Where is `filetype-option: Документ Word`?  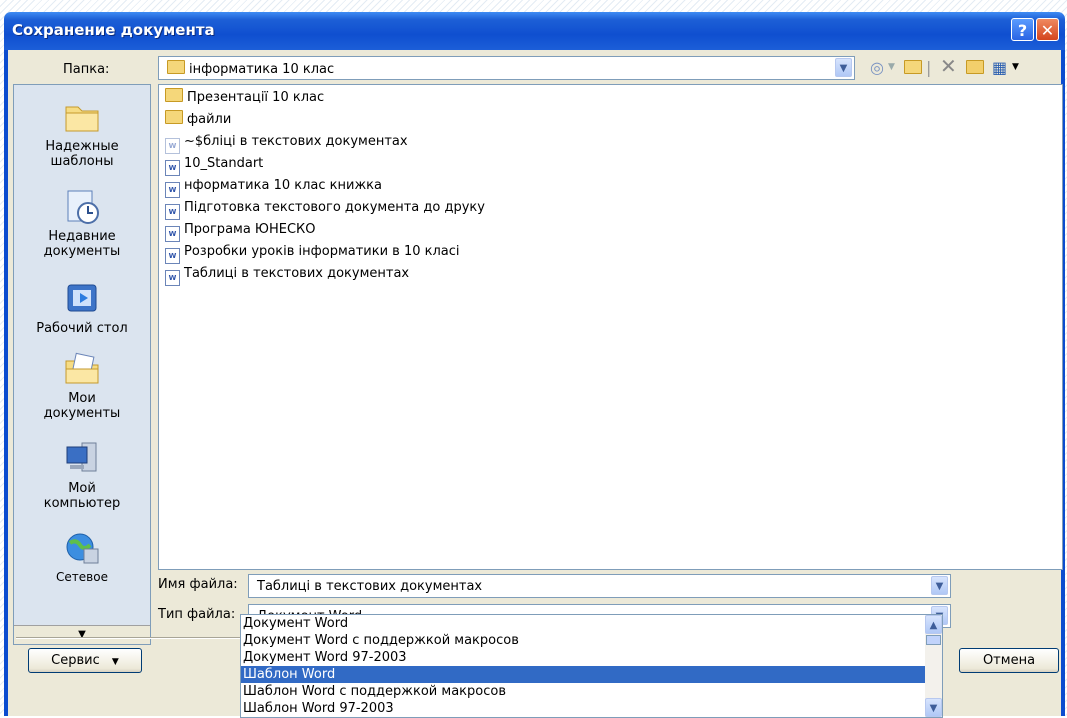 filetype-option: Документ Word is located at coordinates (591, 623).